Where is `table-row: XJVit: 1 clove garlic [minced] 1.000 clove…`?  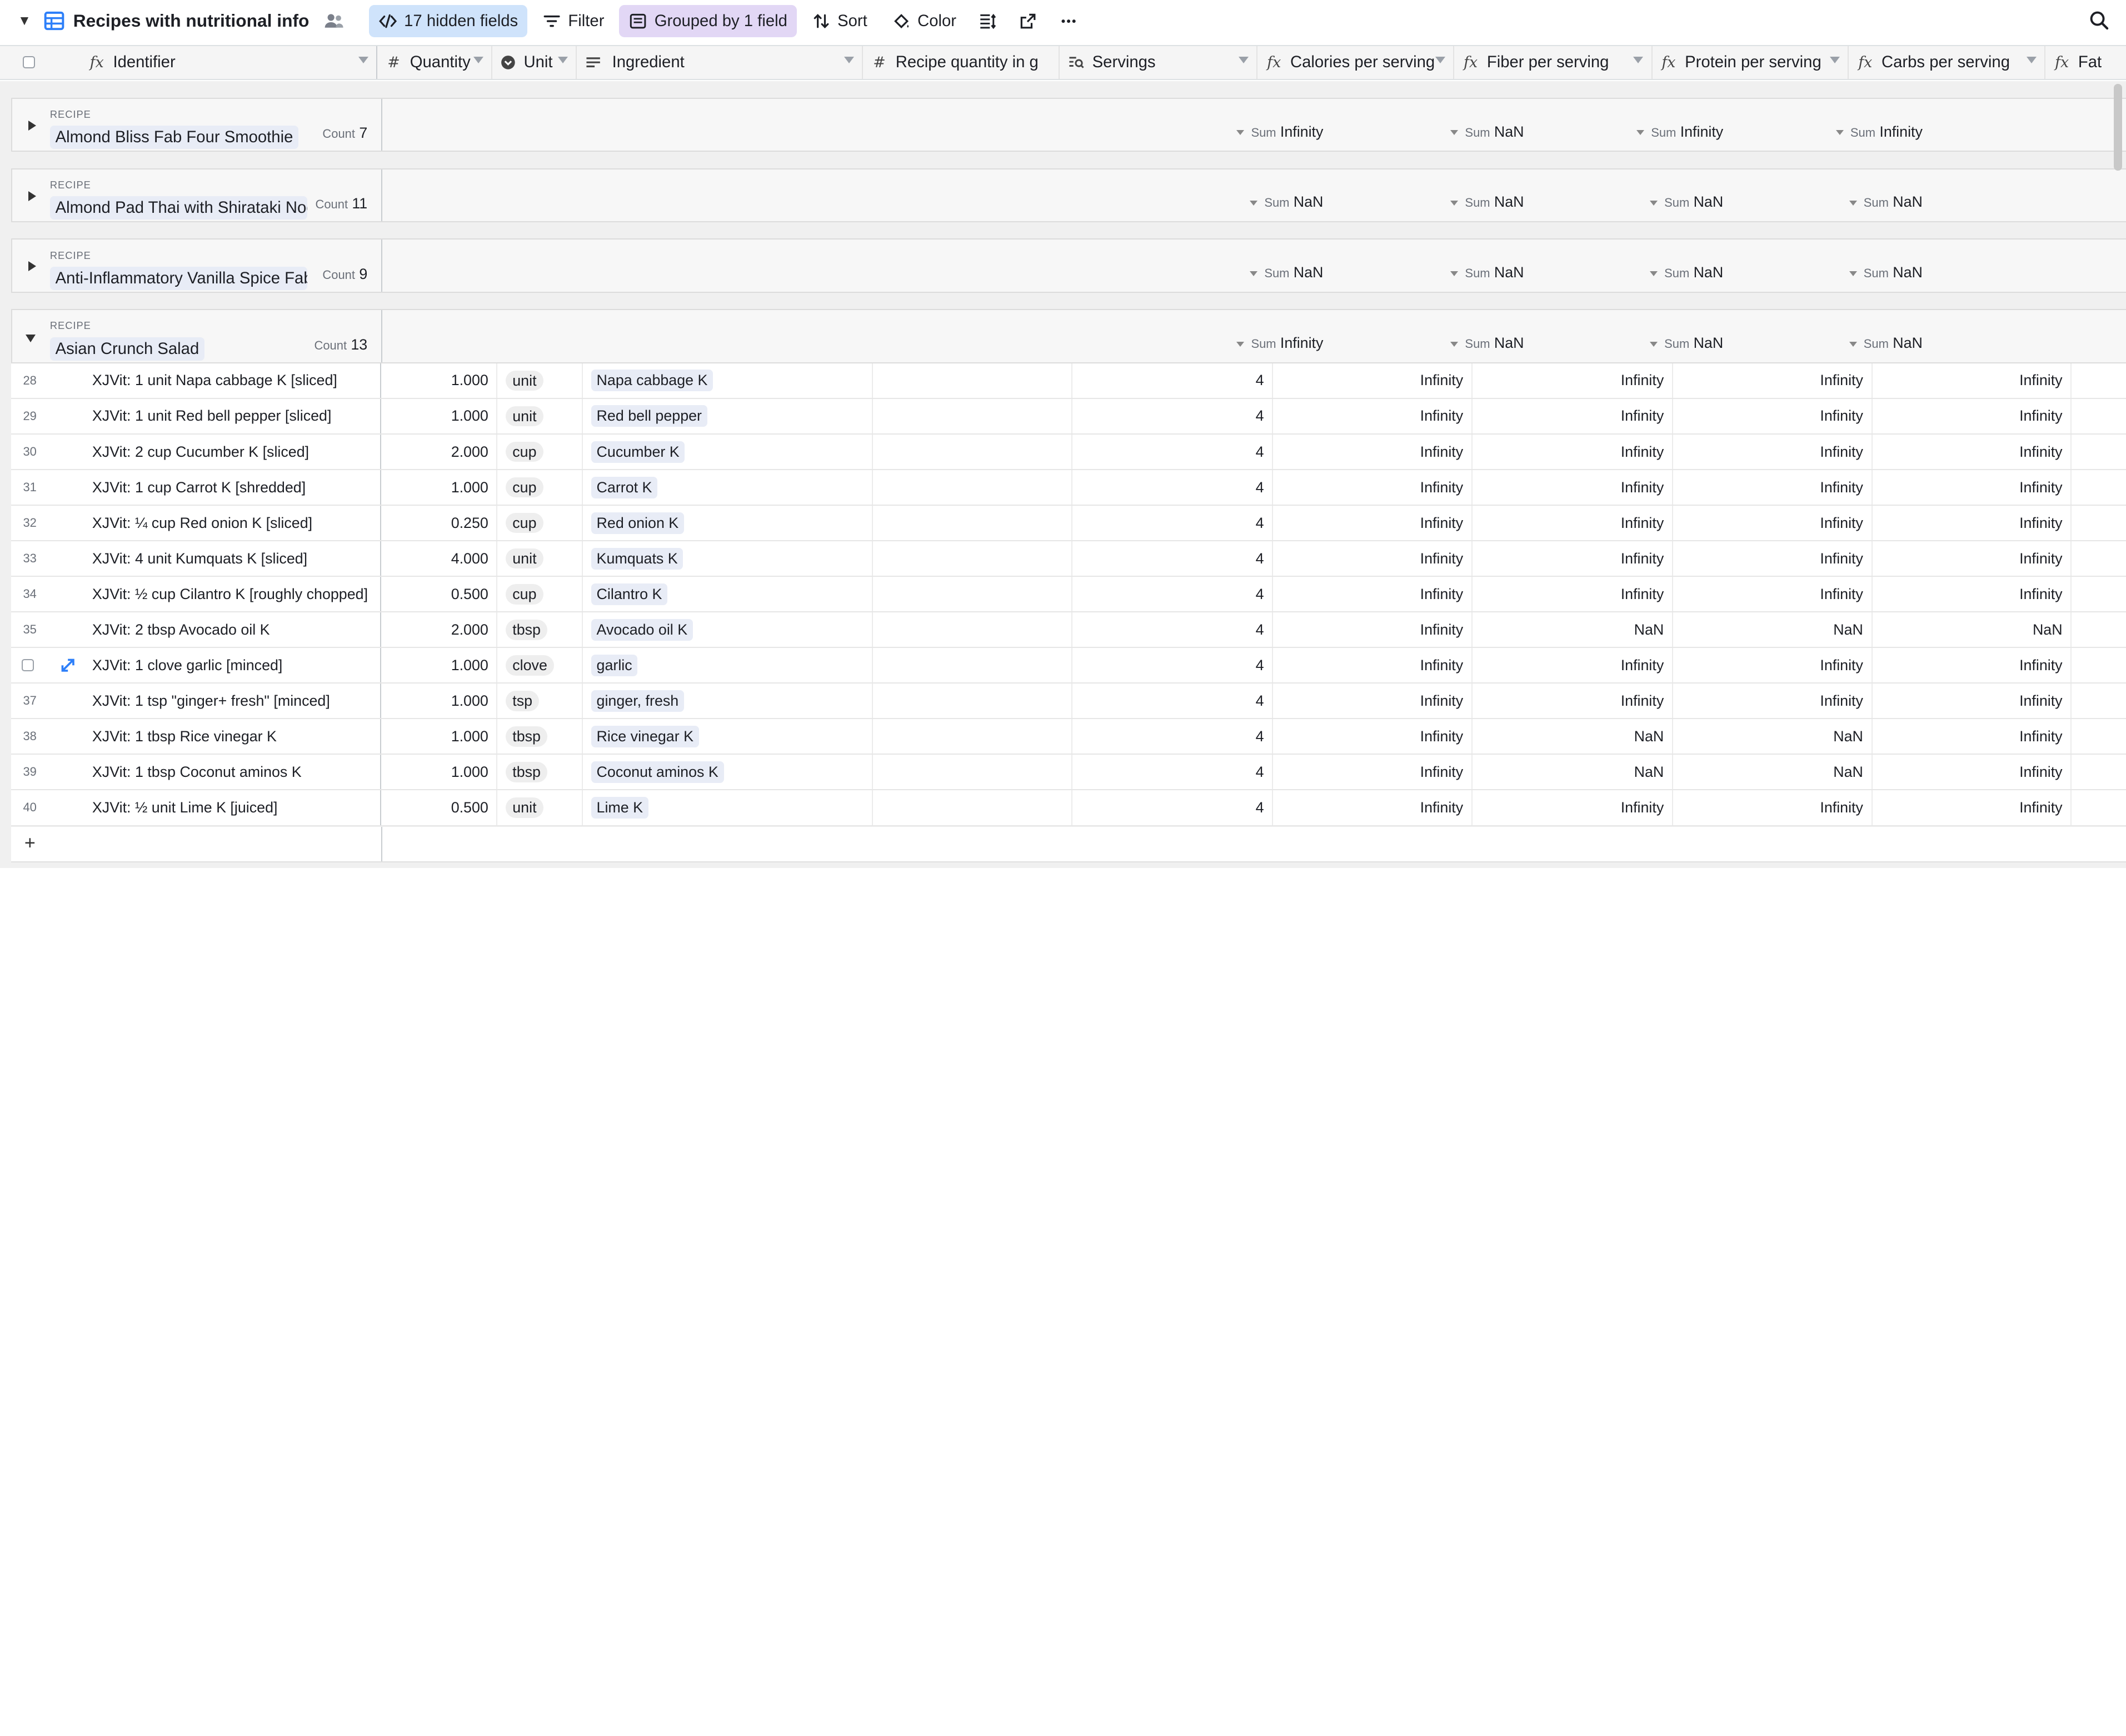 table-row: XJVit: 1 clove garlic [minced] 1.000 clove… is located at coordinates (1069, 666).